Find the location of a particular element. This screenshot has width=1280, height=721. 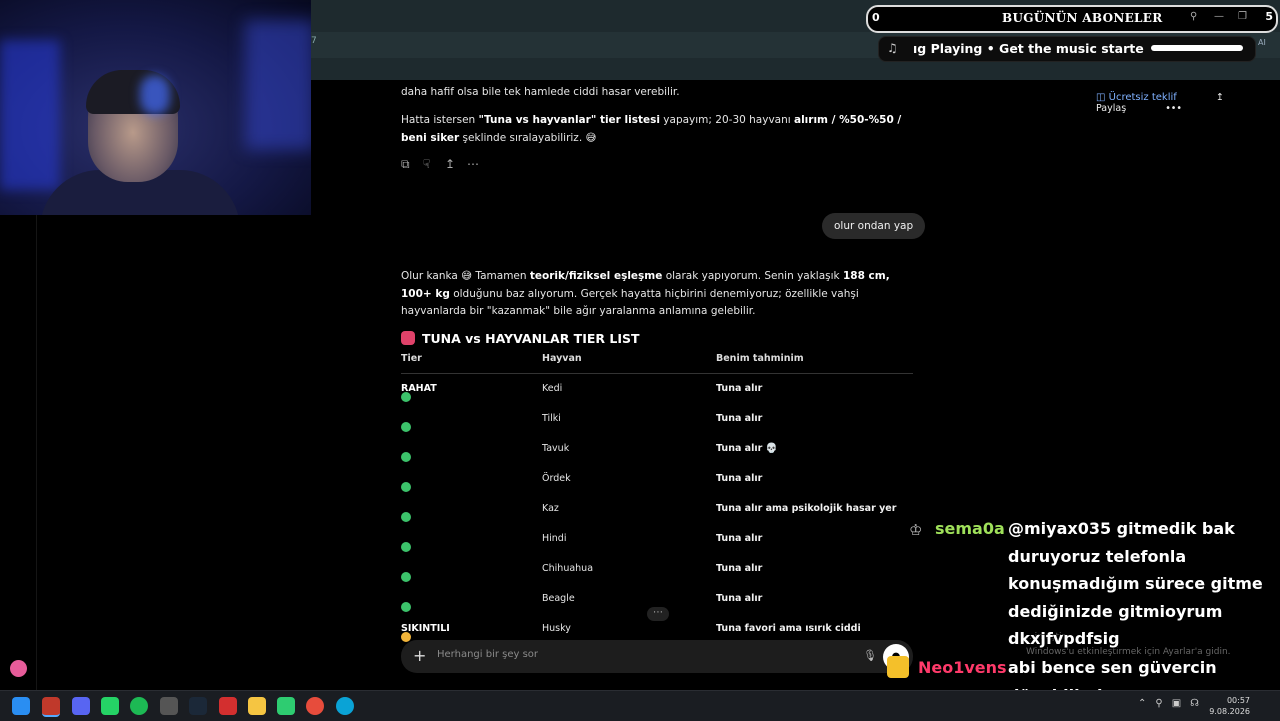

opera-icon is located at coordinates (51, 707).